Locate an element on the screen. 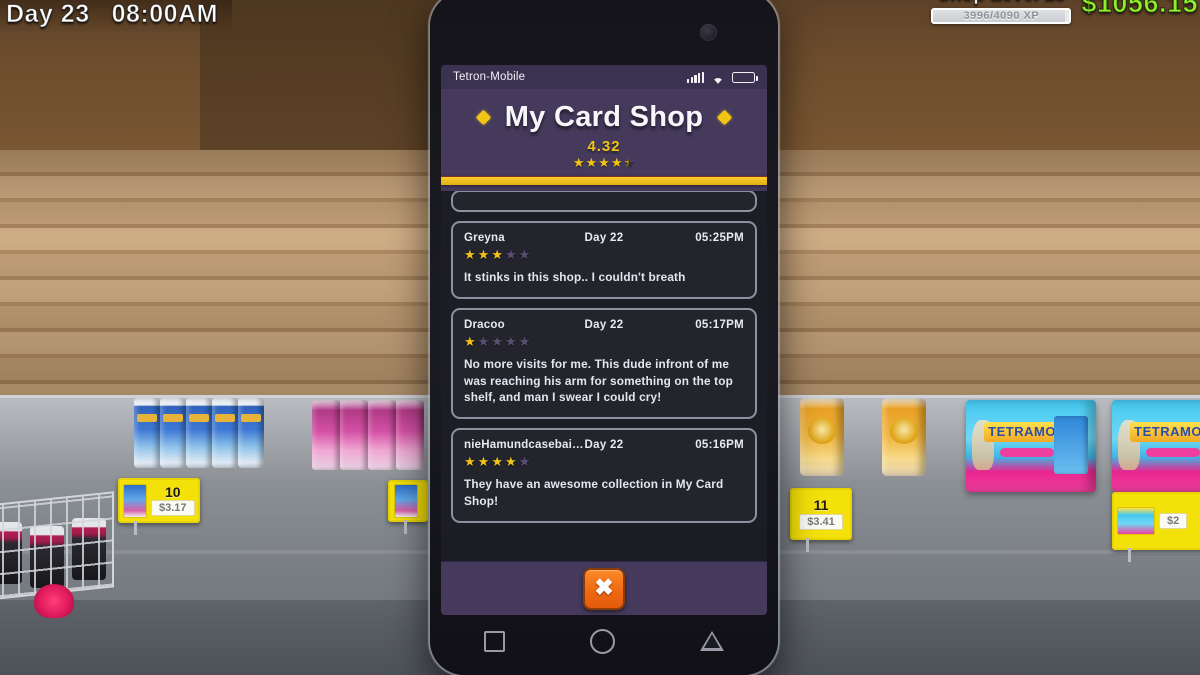  close-button: ✖ is located at coordinates (604, 588).